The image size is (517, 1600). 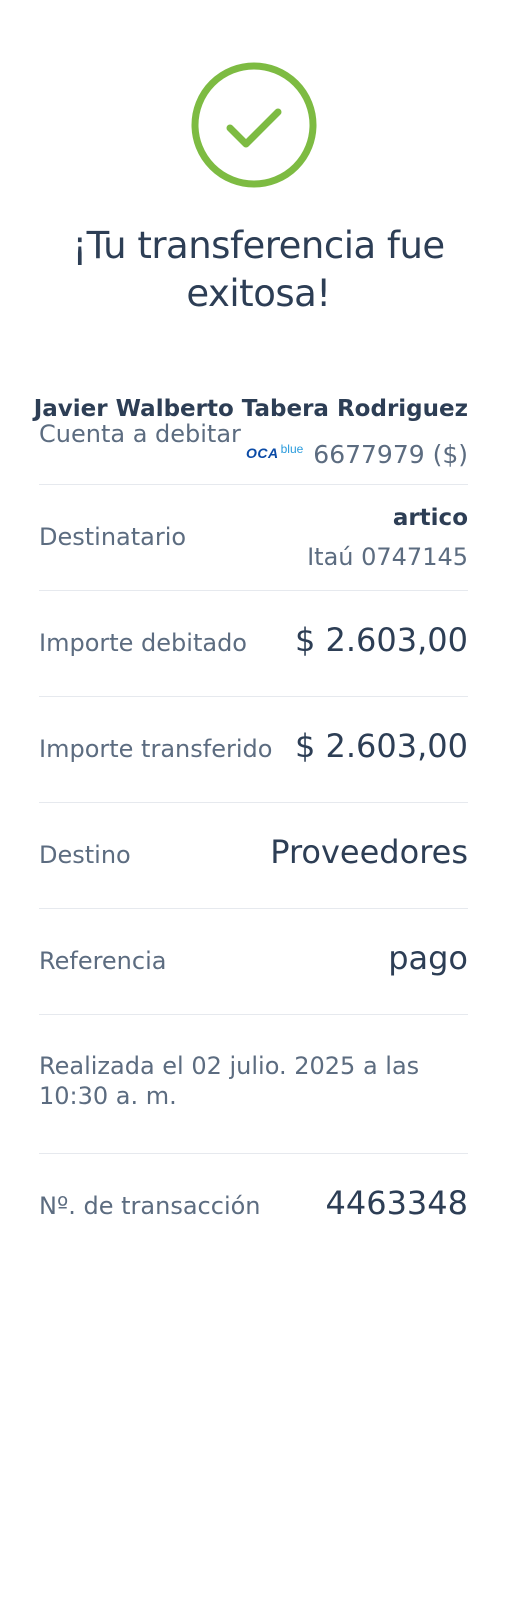 I want to click on account-holder-name: Javier Walberto Tabera Rodriguez, so click(x=250, y=409).